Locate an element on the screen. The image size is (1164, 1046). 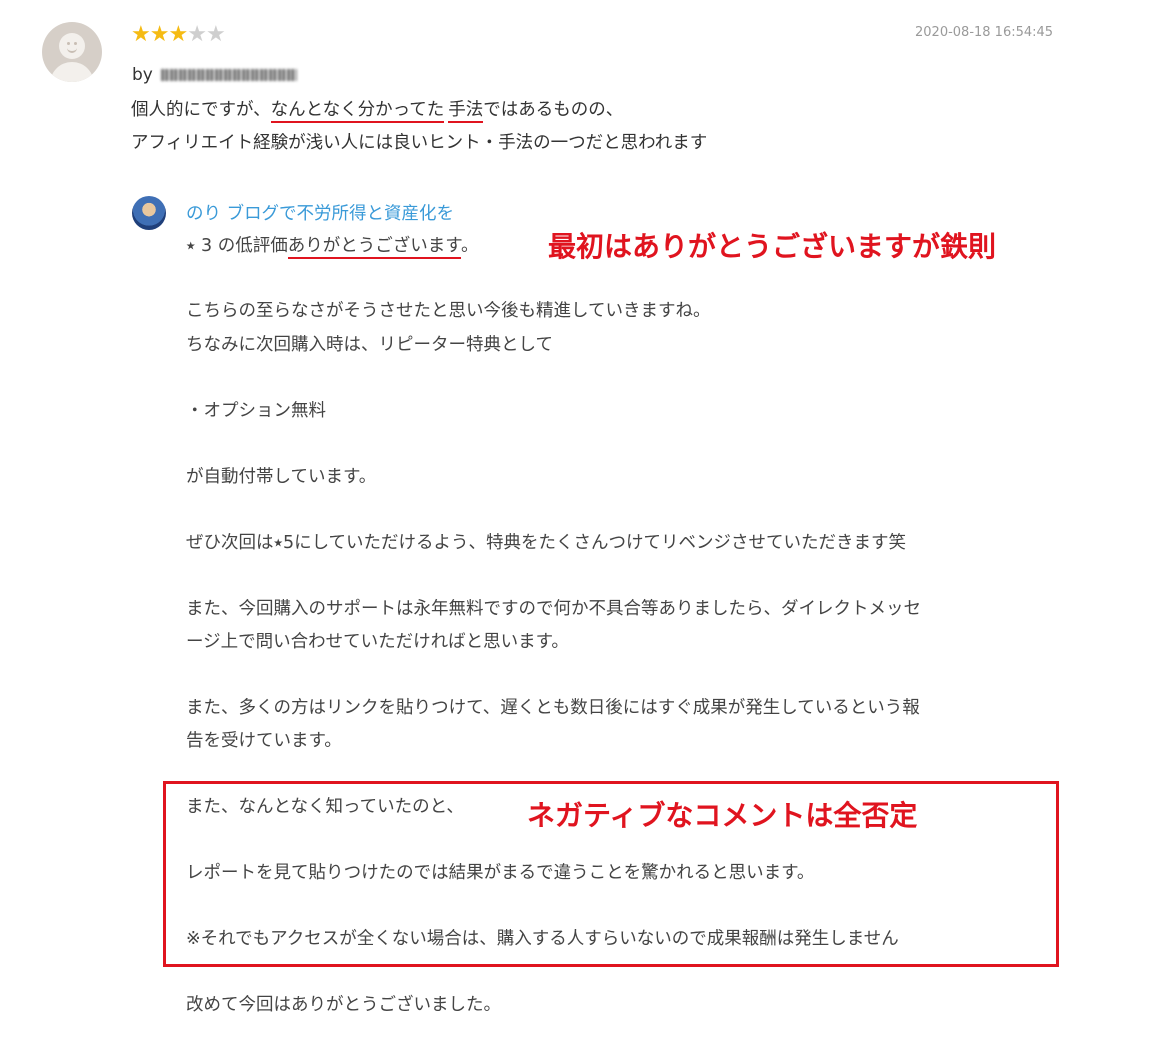
avatar-body is located at coordinates (72, 72).